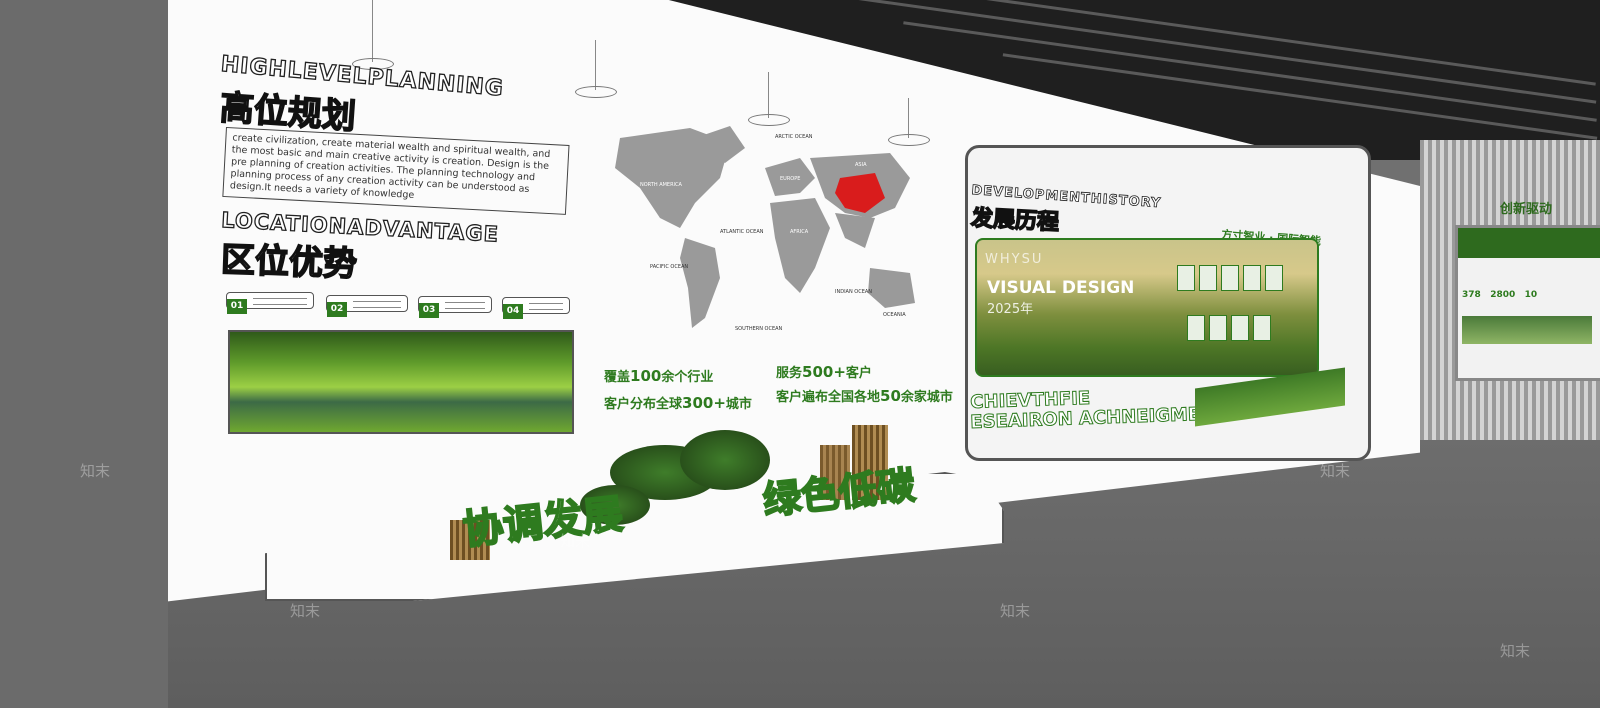  Describe the element at coordinates (853, 292) in the screenshot. I see `map-label: INDIAN OCEAN` at that location.